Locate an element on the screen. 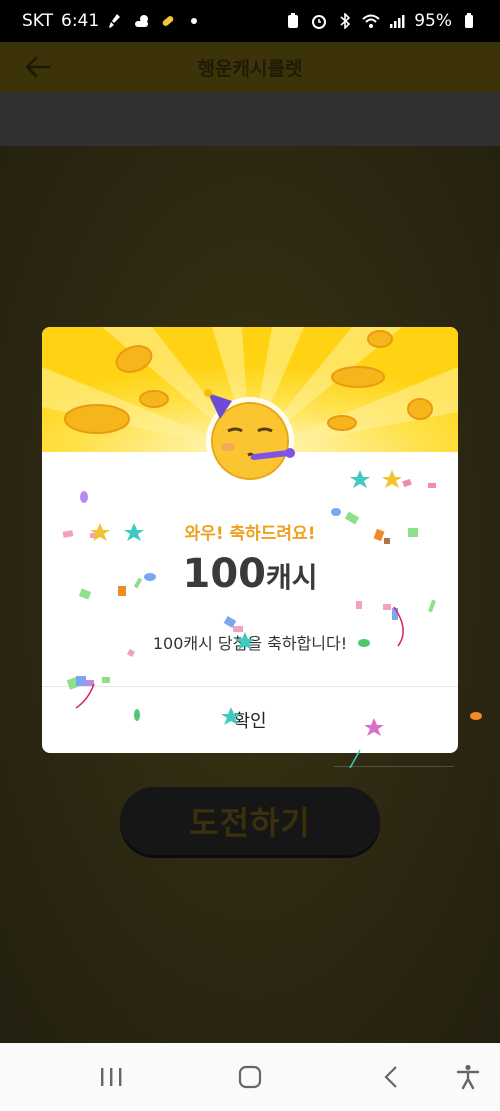 This screenshot has width=500, height=1111. back-icon is located at coordinates (390, 1077).